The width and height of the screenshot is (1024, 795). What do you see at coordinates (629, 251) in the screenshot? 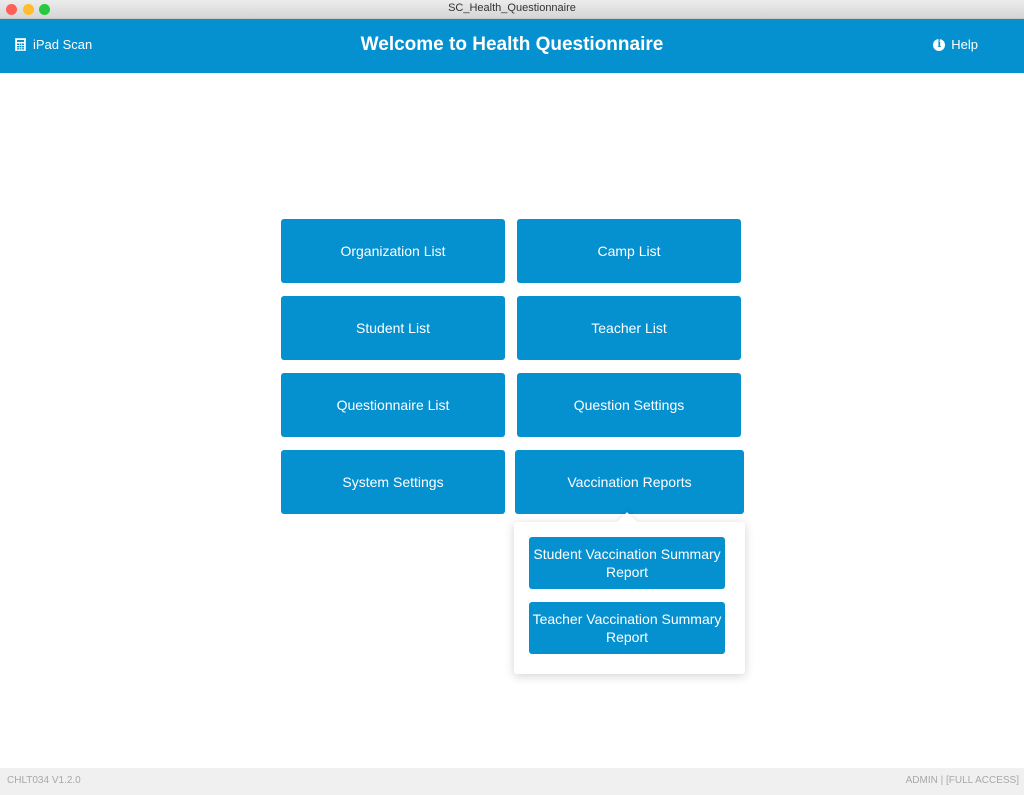
I see `camp-list-button: Camp List` at bounding box center [629, 251].